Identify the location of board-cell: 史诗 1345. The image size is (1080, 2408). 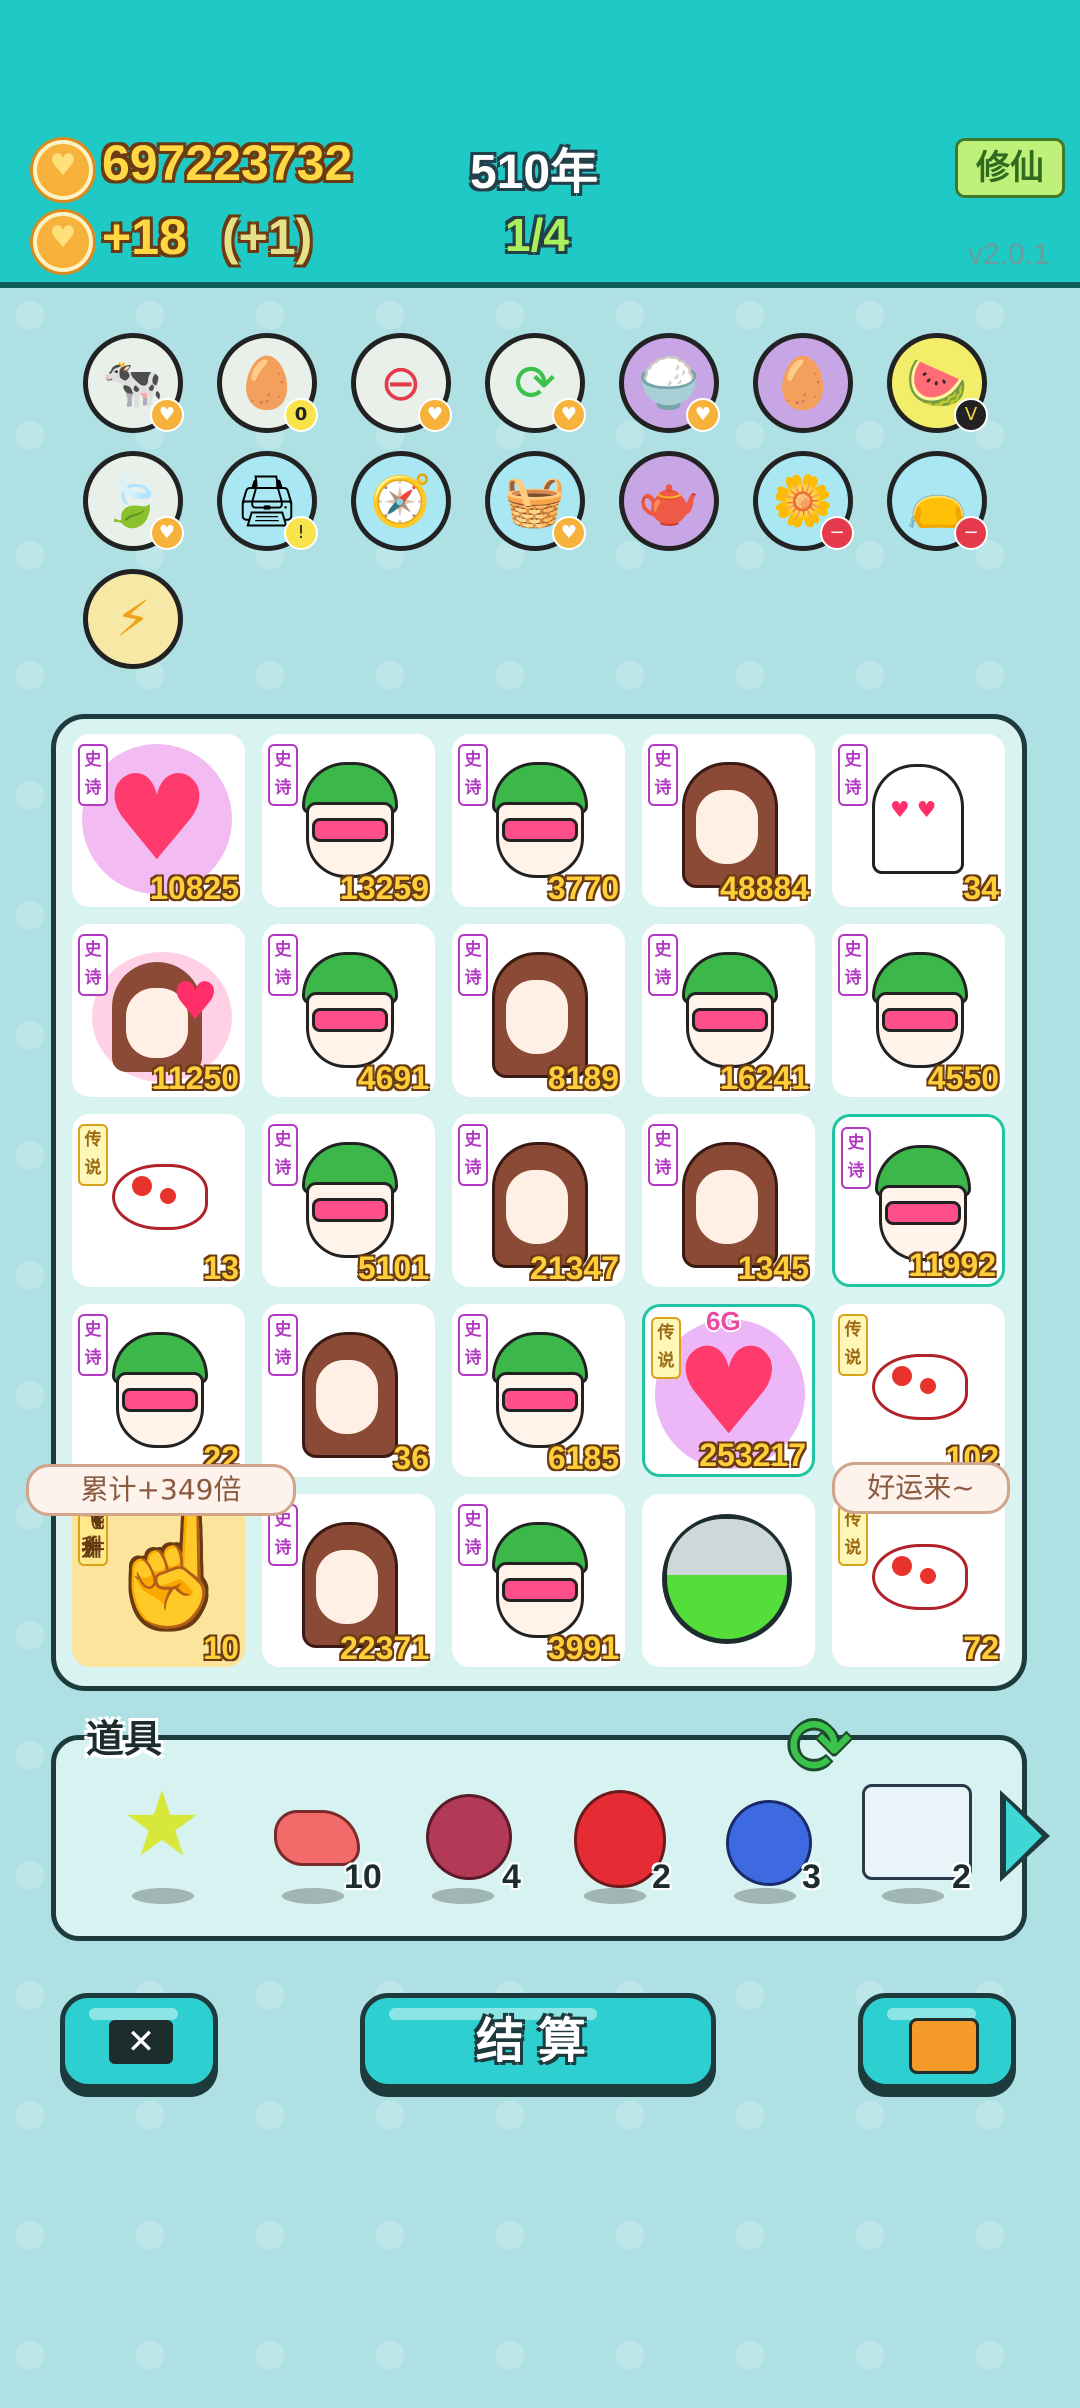
(728, 1200).